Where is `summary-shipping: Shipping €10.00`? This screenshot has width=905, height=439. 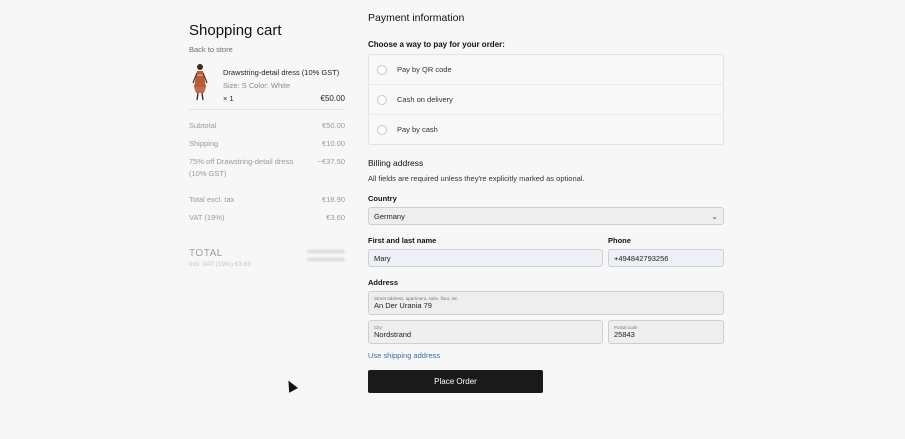 summary-shipping: Shipping €10.00 is located at coordinates (267, 143).